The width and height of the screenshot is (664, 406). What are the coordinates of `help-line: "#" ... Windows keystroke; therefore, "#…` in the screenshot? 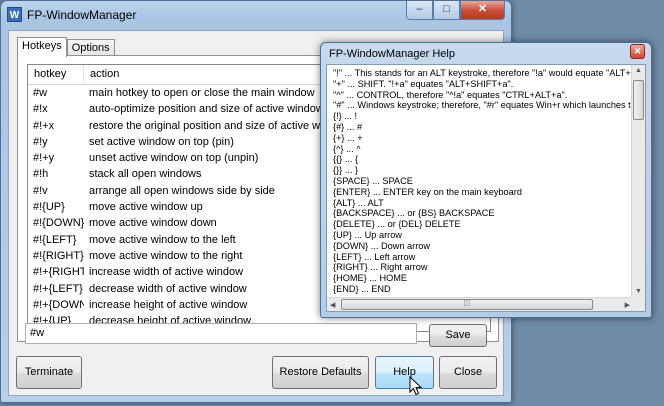 It's located at (487, 105).